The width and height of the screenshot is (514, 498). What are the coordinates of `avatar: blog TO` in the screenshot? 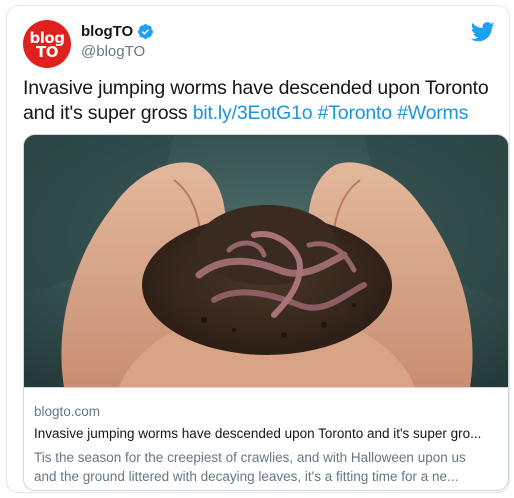 It's located at (47, 44).